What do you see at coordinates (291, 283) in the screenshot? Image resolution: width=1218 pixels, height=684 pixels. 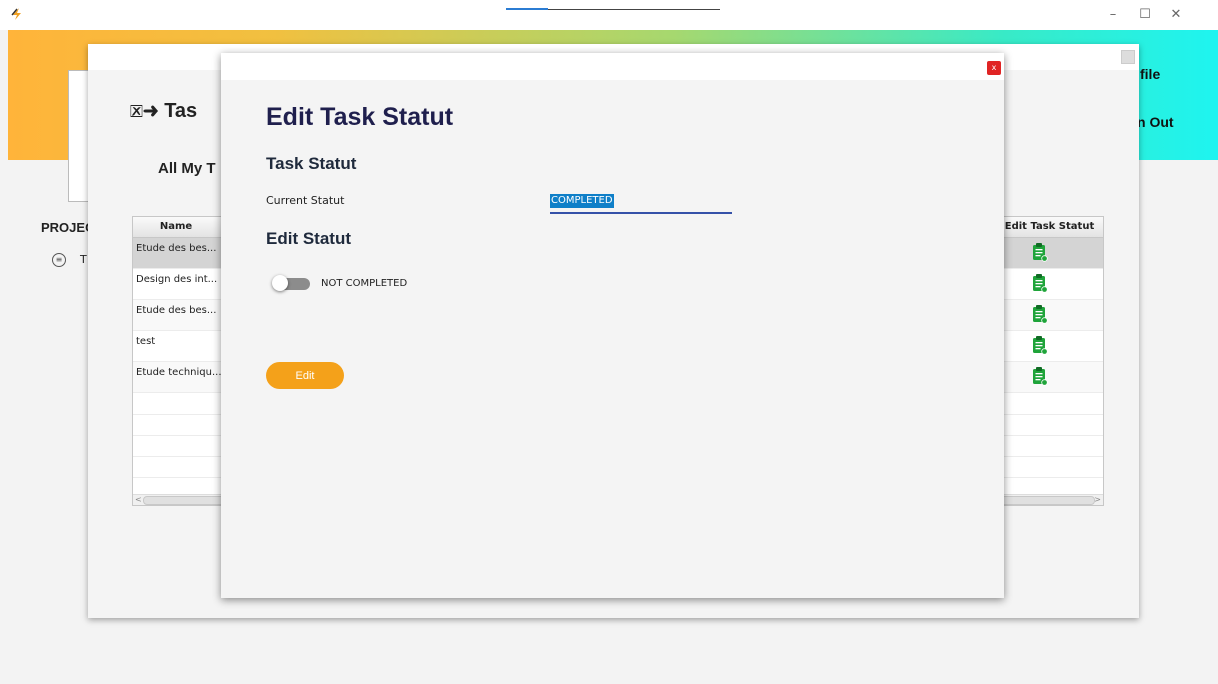 I see `status-toggle` at bounding box center [291, 283].